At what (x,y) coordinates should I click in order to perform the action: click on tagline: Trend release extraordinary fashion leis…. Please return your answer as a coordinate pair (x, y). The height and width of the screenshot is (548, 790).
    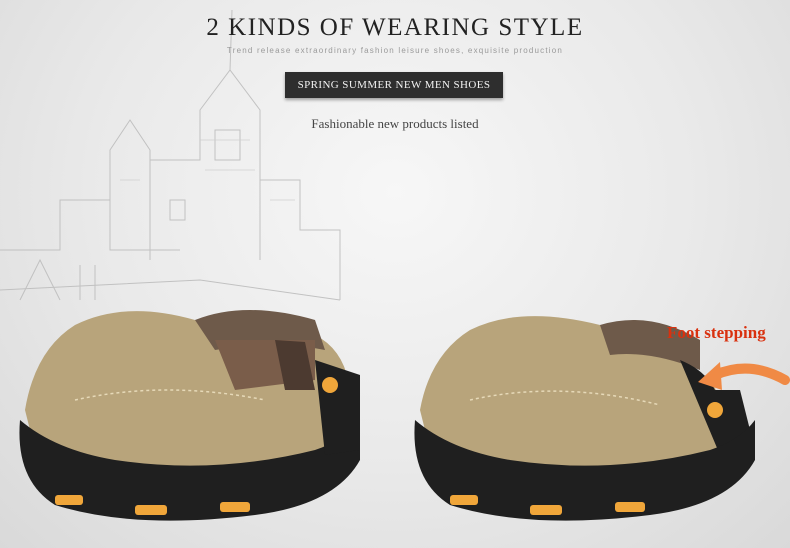
    Looking at the image, I should click on (395, 50).